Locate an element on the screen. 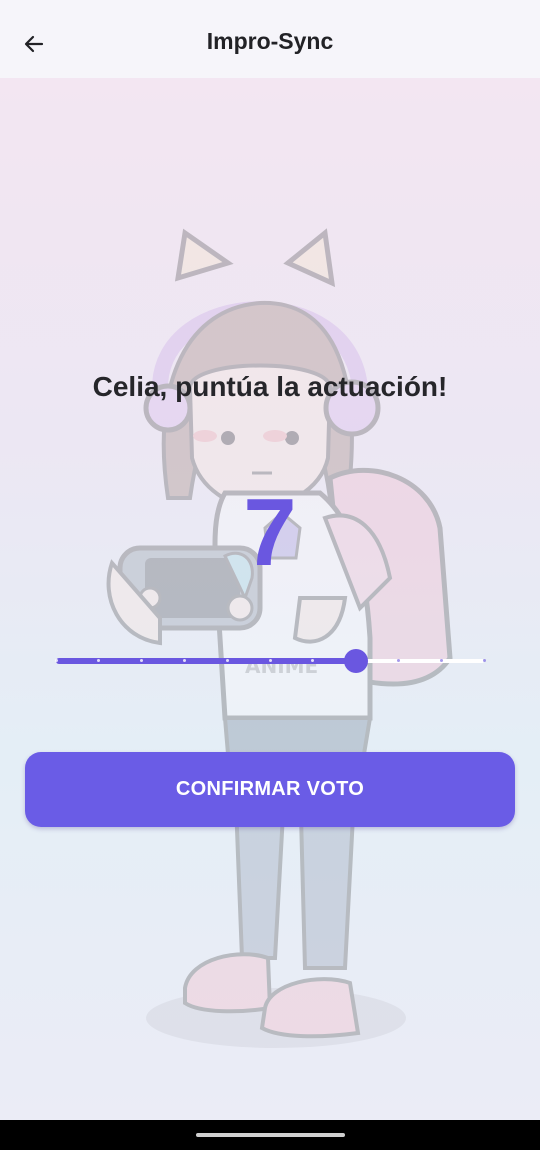 The width and height of the screenshot is (540, 1150). app-title: Impro-Sync is located at coordinates (270, 41).